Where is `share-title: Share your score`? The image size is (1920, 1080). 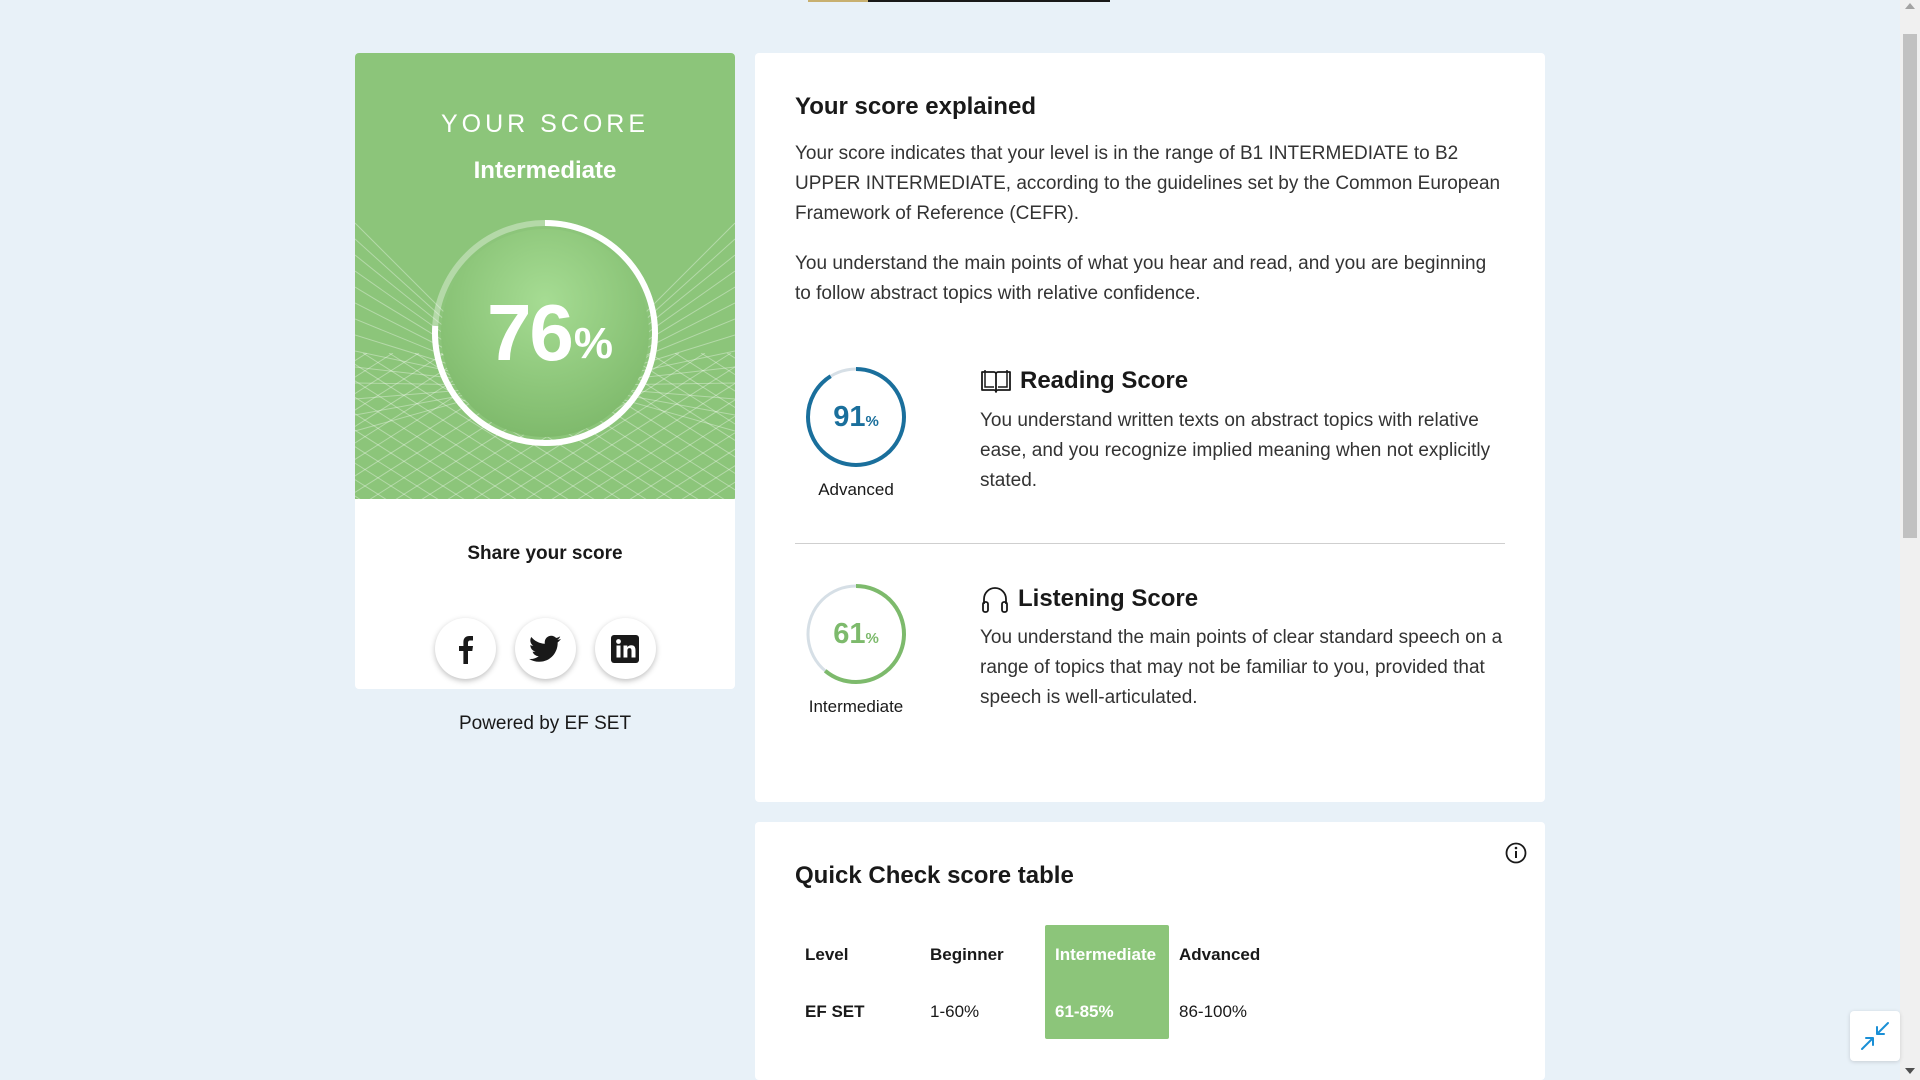
share-title: Share your score is located at coordinates (545, 553).